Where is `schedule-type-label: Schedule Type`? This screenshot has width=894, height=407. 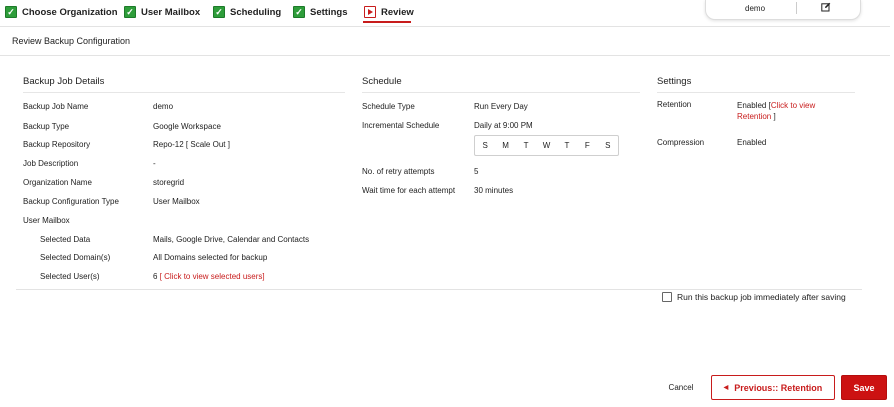 schedule-type-label: Schedule Type is located at coordinates (388, 106).